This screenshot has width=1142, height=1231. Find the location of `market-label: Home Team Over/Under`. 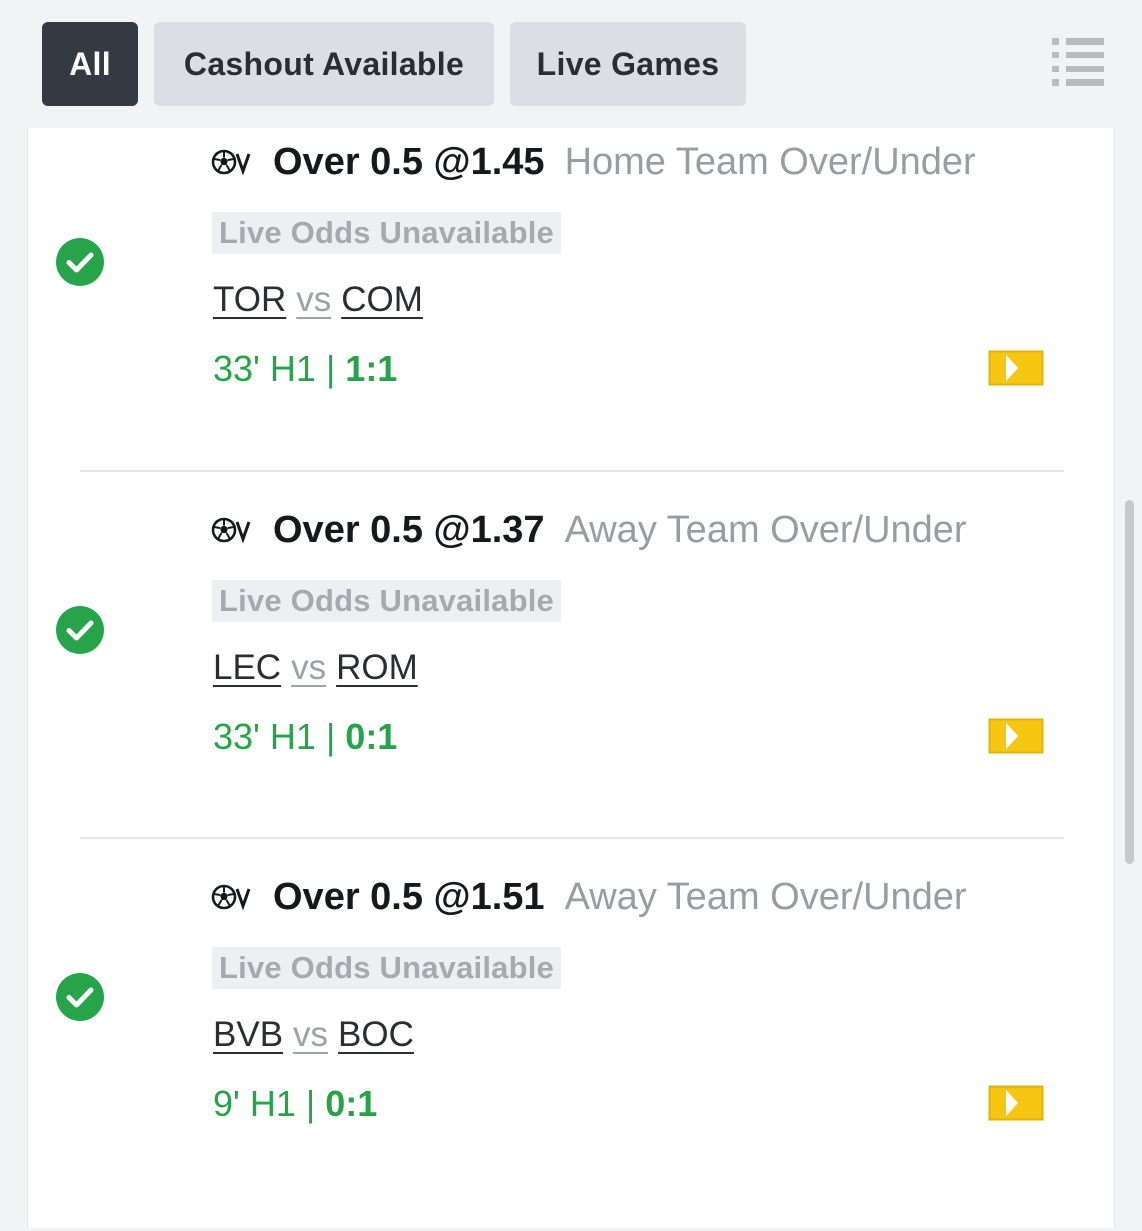

market-label: Home Team Over/Under is located at coordinates (770, 161).